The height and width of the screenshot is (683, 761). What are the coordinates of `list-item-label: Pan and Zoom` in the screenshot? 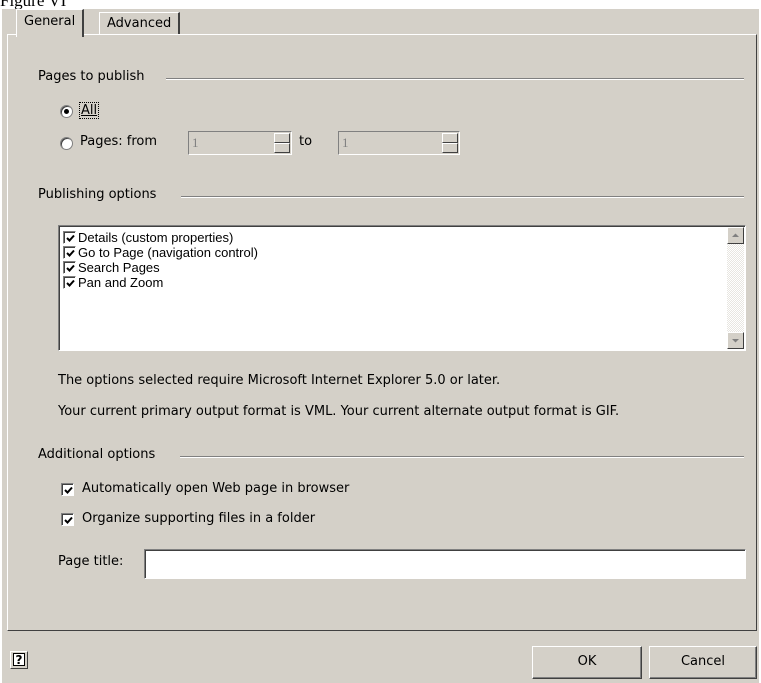 It's located at (121, 282).